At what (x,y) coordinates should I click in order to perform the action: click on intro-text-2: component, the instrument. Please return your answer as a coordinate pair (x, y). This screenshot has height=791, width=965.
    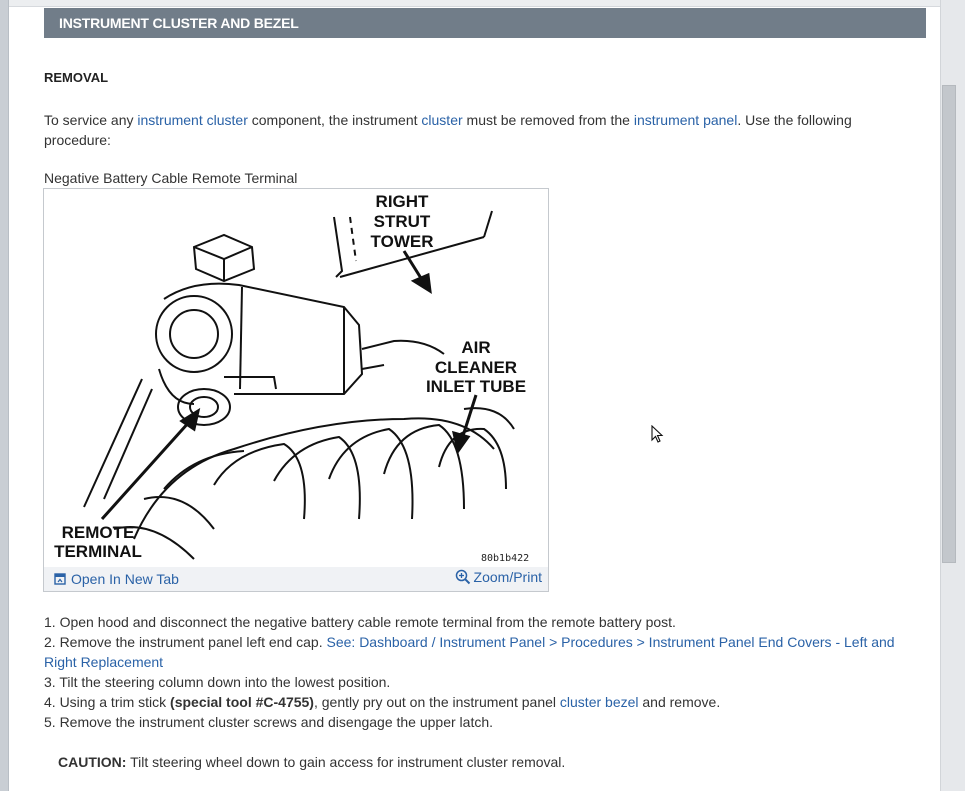
    Looking at the image, I should click on (334, 120).